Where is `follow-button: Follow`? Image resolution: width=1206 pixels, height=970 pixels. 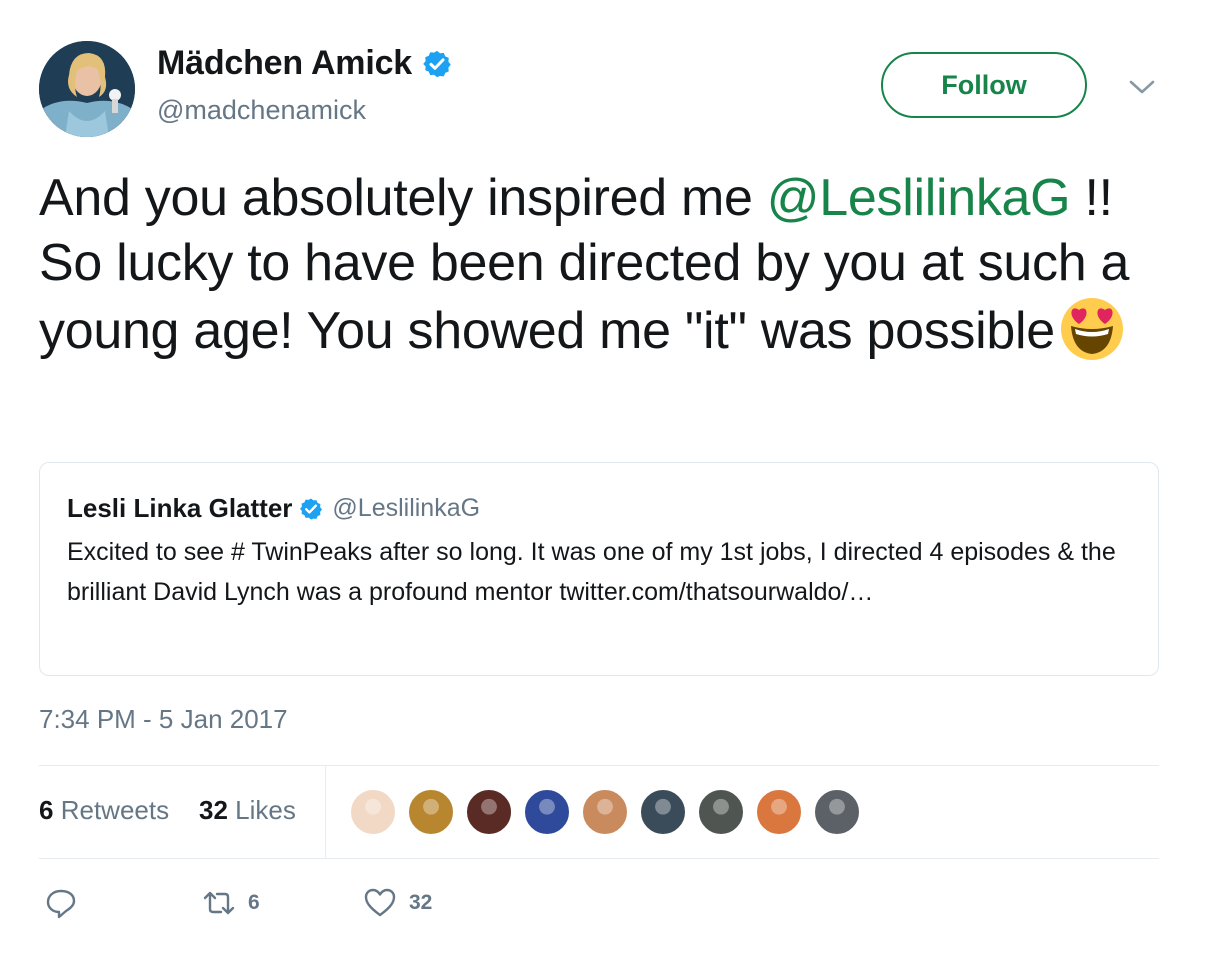
follow-button: Follow is located at coordinates (984, 85).